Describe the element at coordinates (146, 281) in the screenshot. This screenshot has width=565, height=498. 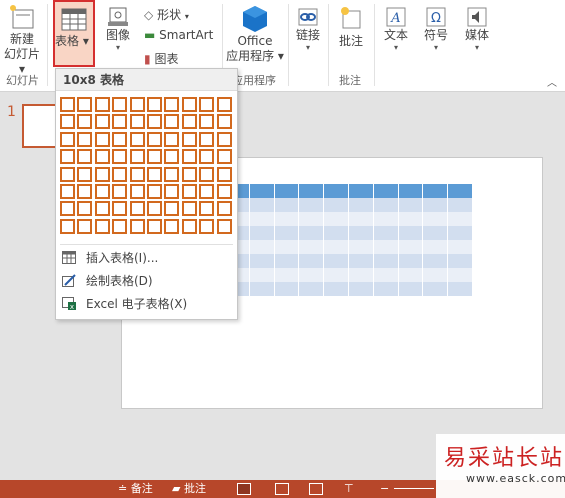
I see `draw-table-item: 绘制表格(D)` at that location.